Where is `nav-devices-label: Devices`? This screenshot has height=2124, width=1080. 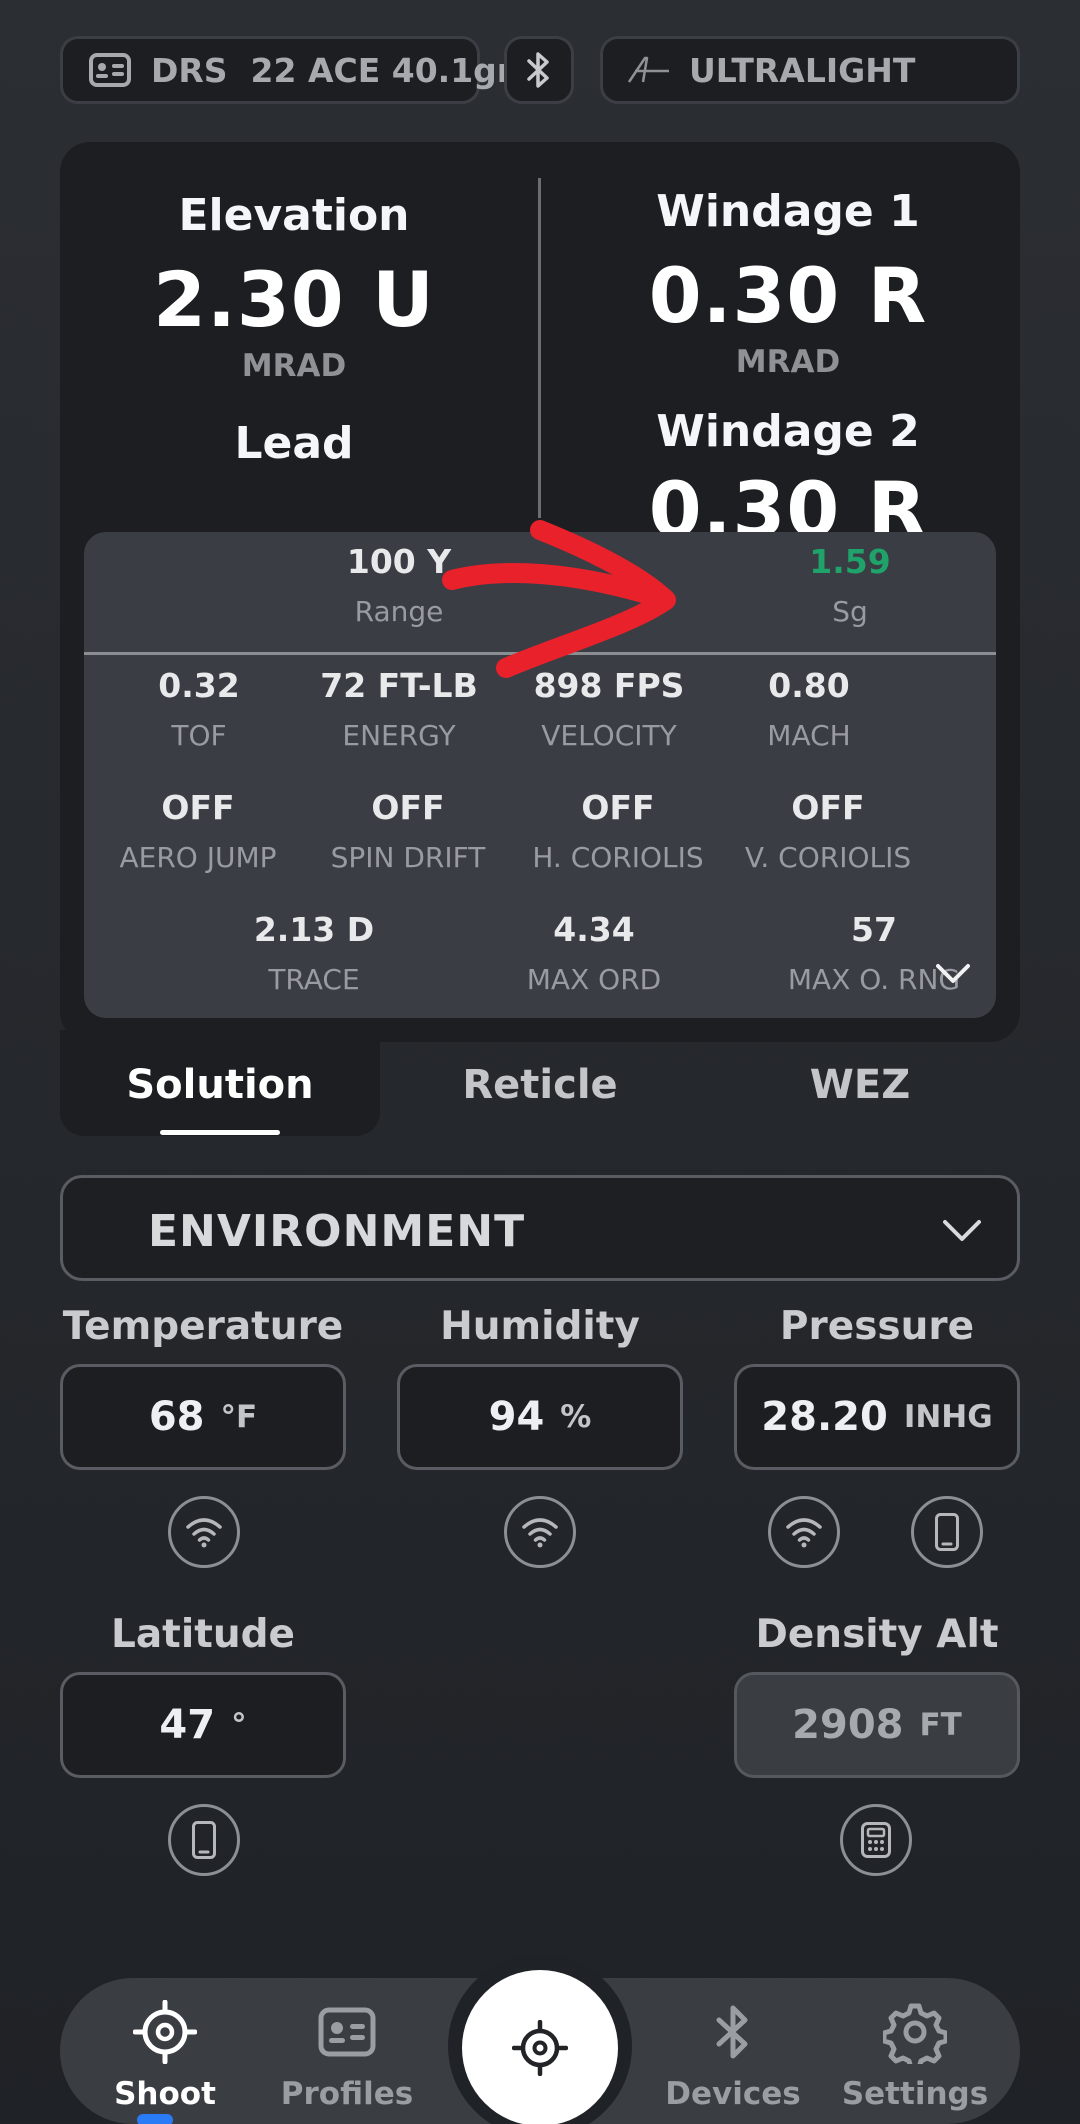
nav-devices-label: Devices is located at coordinates (733, 2094).